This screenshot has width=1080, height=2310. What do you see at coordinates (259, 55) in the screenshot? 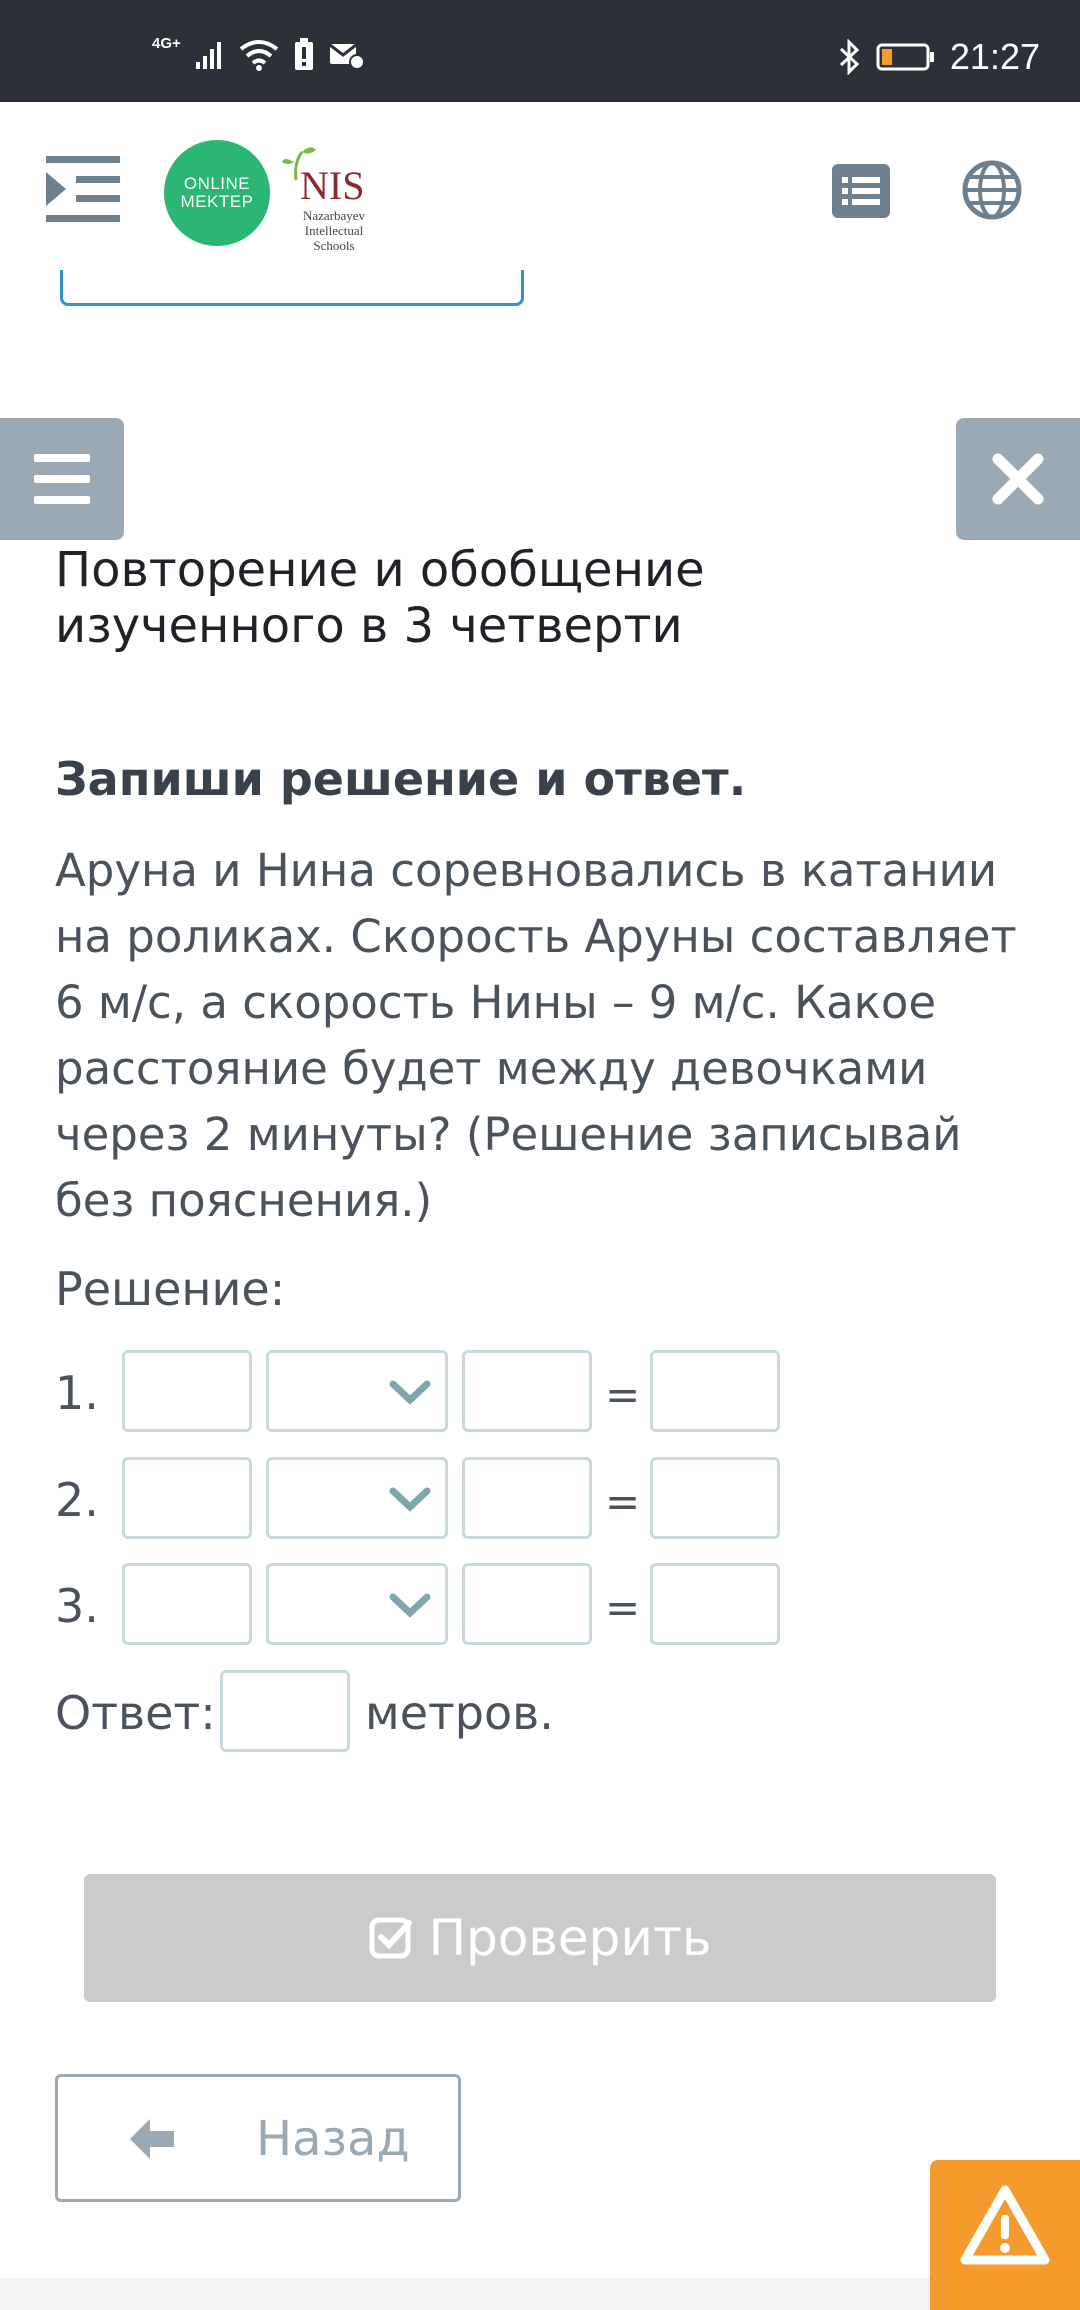
I see `wifi-icon` at bounding box center [259, 55].